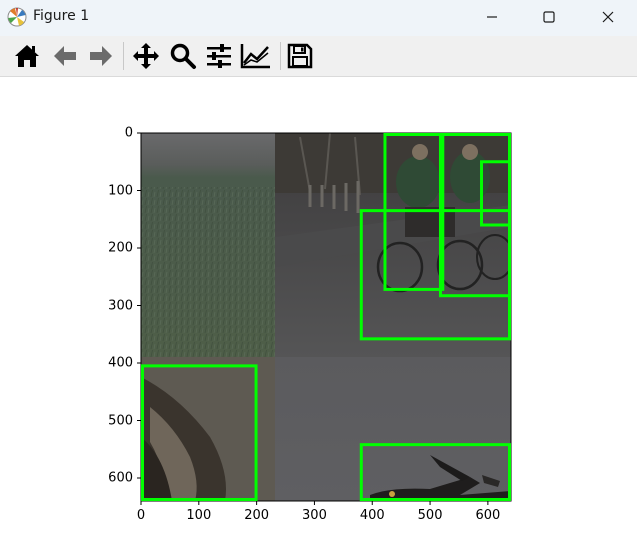  What do you see at coordinates (141, 515) in the screenshot?
I see `x-tick-label: 0` at bounding box center [141, 515].